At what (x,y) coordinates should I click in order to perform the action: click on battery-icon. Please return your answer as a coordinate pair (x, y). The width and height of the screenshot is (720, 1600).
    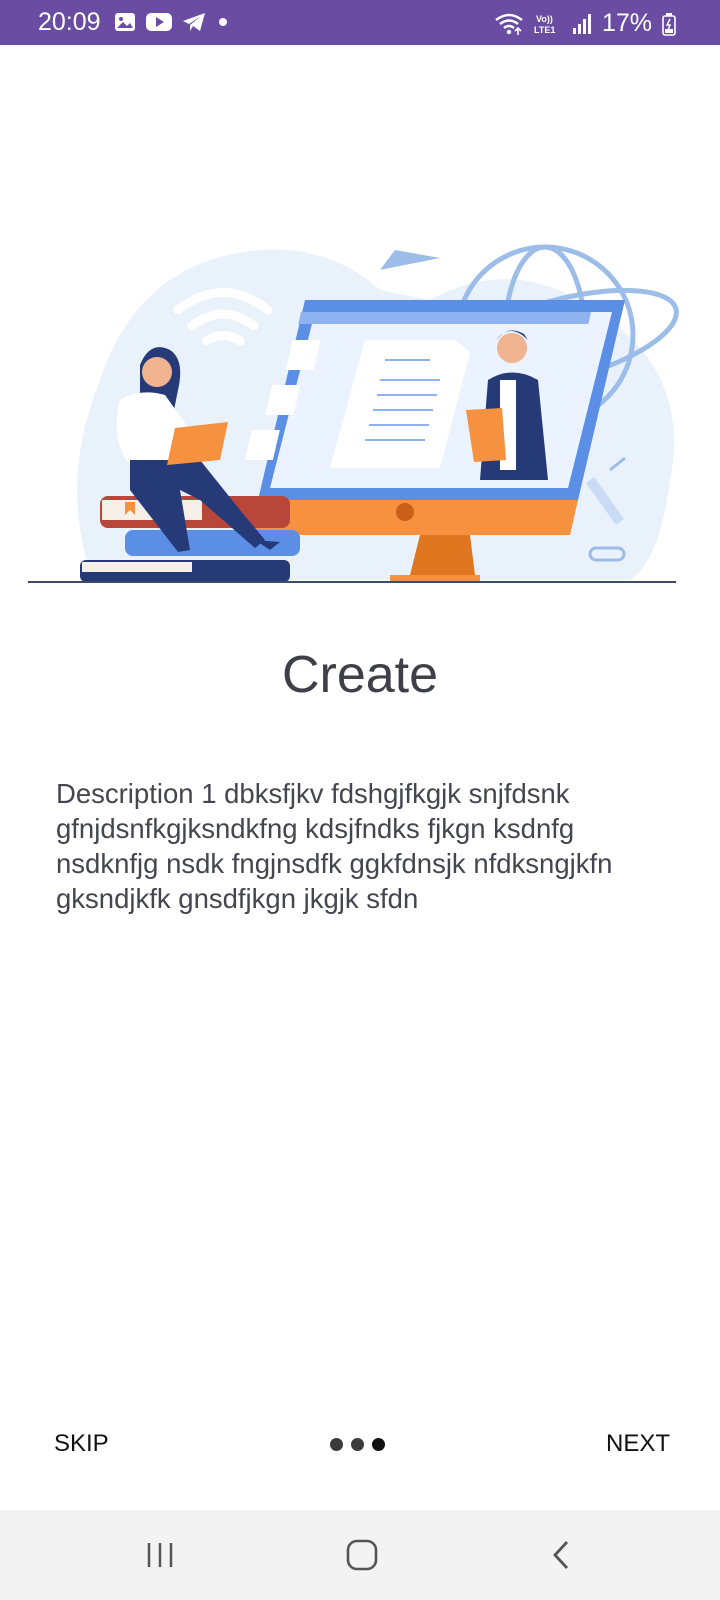
    Looking at the image, I should click on (669, 24).